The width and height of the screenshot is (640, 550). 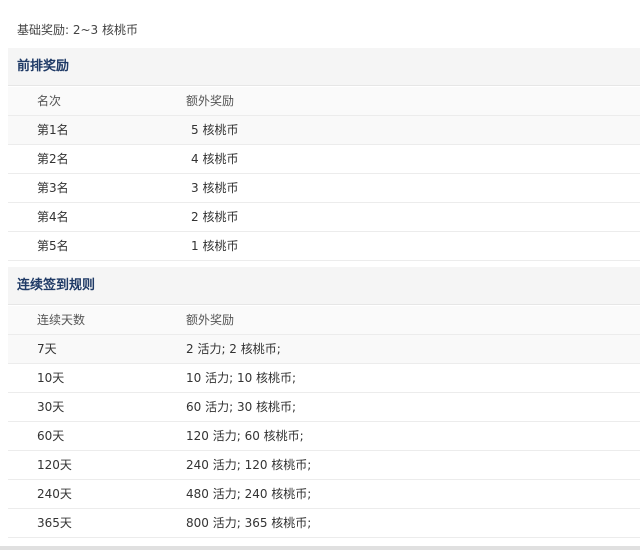 What do you see at coordinates (324, 101) in the screenshot?
I see `table-header-row: 名次 额外奖励` at bounding box center [324, 101].